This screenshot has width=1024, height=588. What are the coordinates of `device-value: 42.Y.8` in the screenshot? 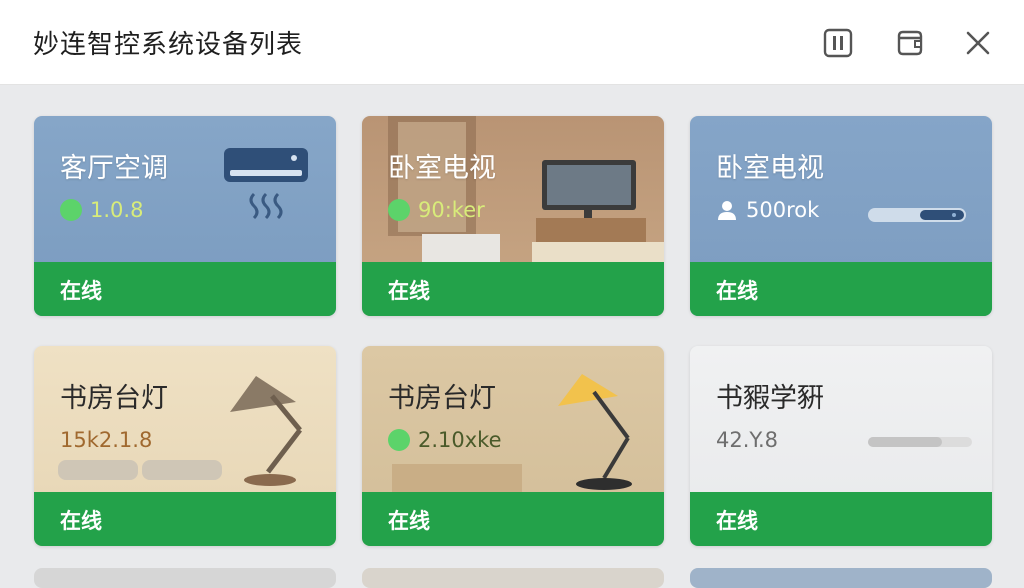 It's located at (747, 440).